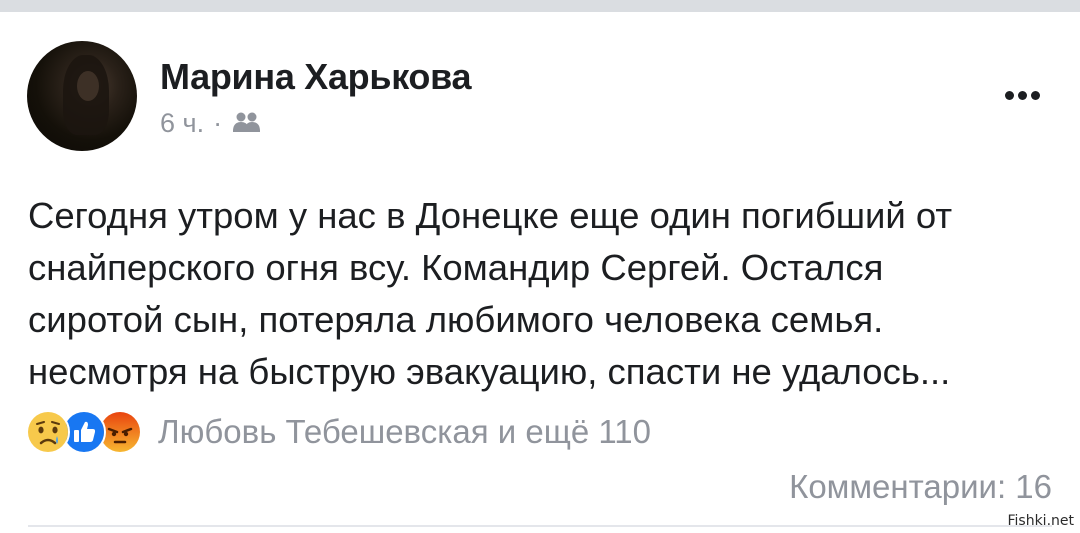  Describe the element at coordinates (540, 6) in the screenshot. I see `top-separator-bar` at that location.